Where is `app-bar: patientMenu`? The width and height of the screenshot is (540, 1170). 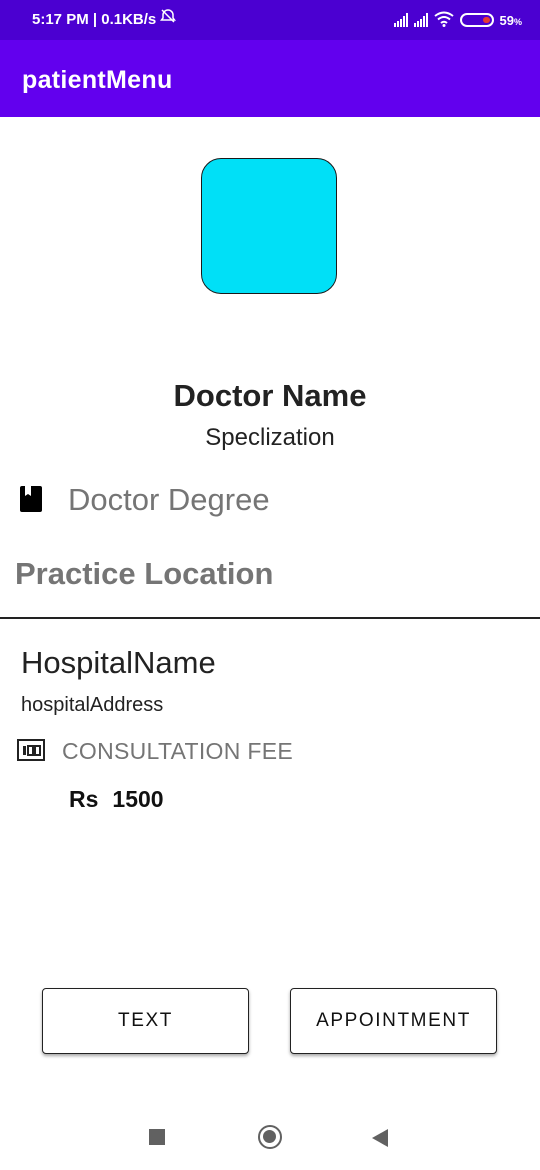 app-bar: patientMenu is located at coordinates (270, 78).